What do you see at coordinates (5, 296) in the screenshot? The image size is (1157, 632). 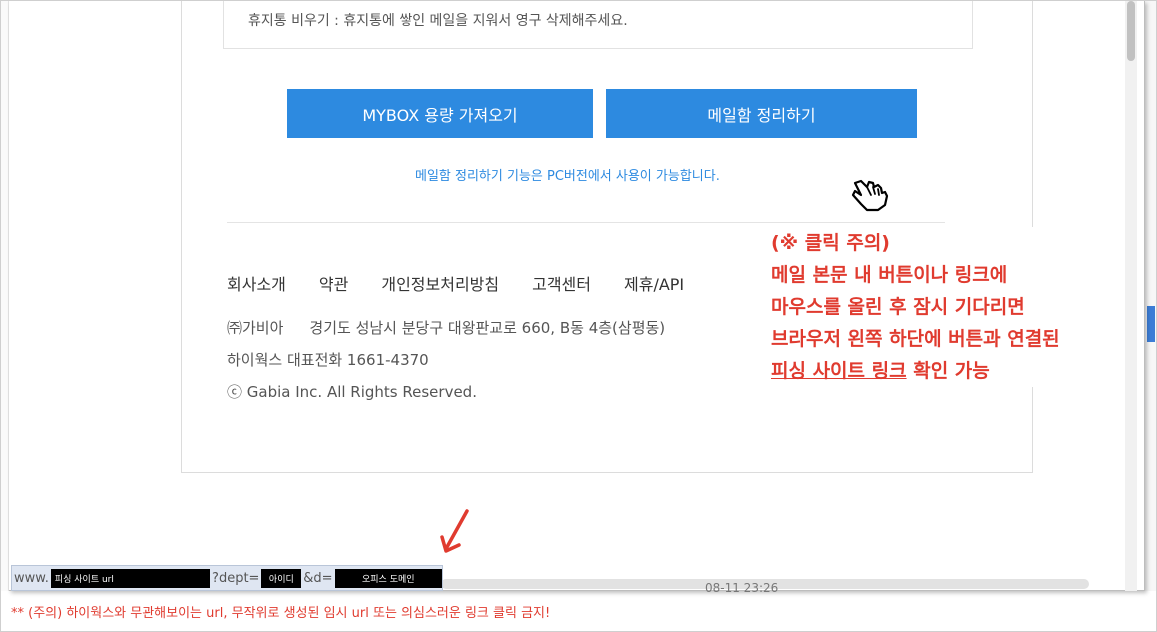 I see `background-window-left` at bounding box center [5, 296].